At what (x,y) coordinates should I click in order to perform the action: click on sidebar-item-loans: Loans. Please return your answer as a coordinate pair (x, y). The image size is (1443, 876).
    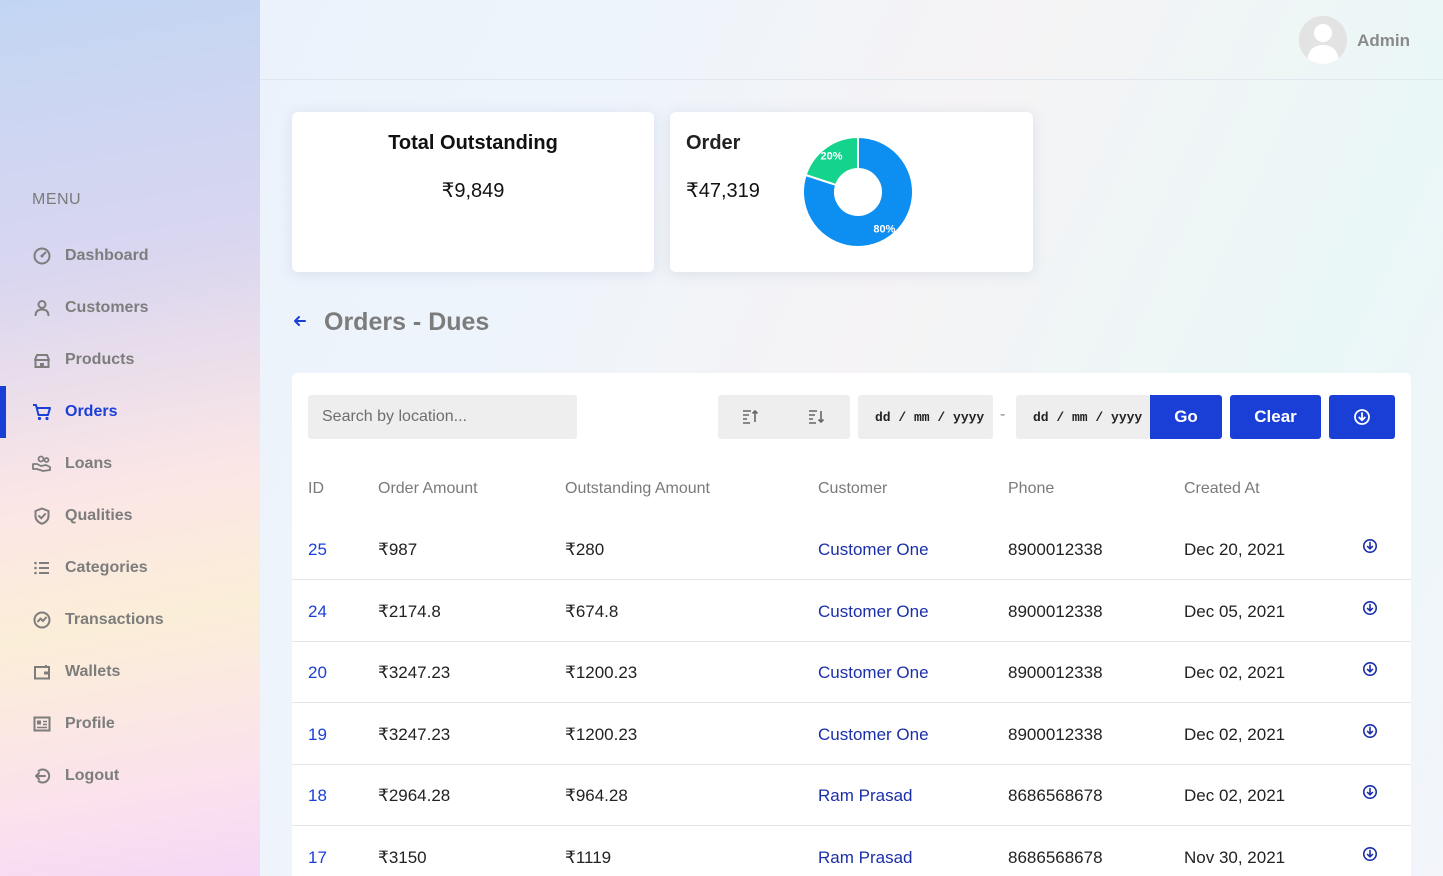
    Looking at the image, I should click on (130, 464).